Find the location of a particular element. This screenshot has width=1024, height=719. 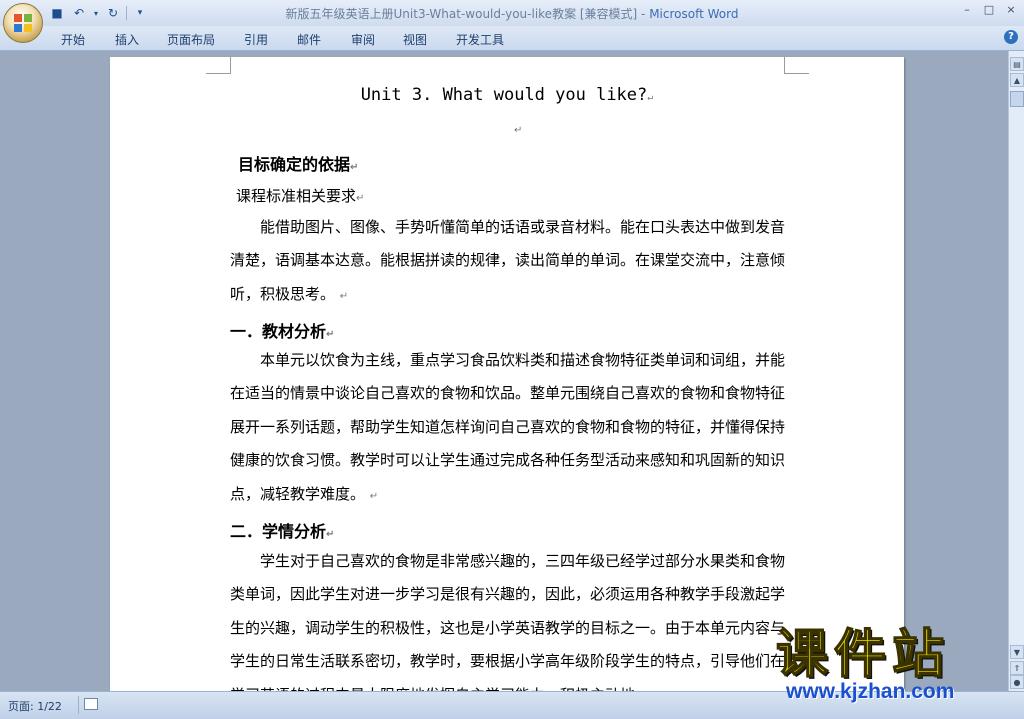

heading-text: 二．学情分析 is located at coordinates (278, 531).